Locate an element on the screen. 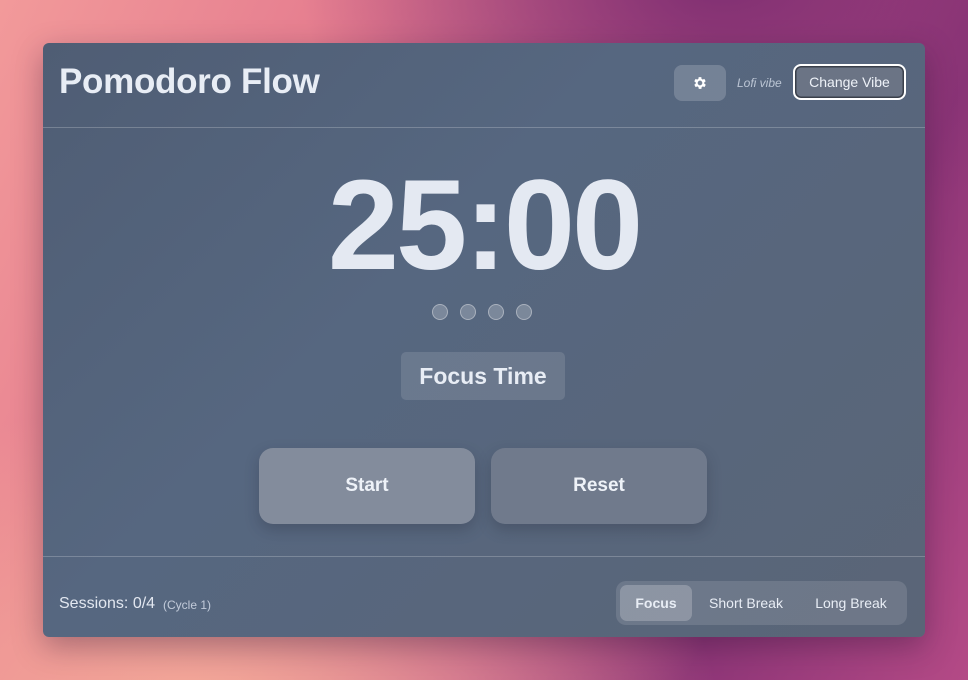  mode-long-break-tab: Long Break is located at coordinates (851, 603).